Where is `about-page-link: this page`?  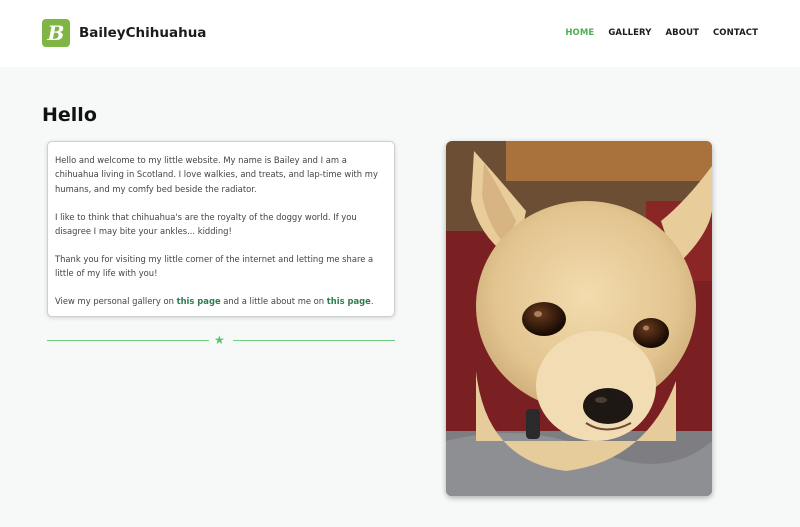 about-page-link: this page is located at coordinates (349, 301).